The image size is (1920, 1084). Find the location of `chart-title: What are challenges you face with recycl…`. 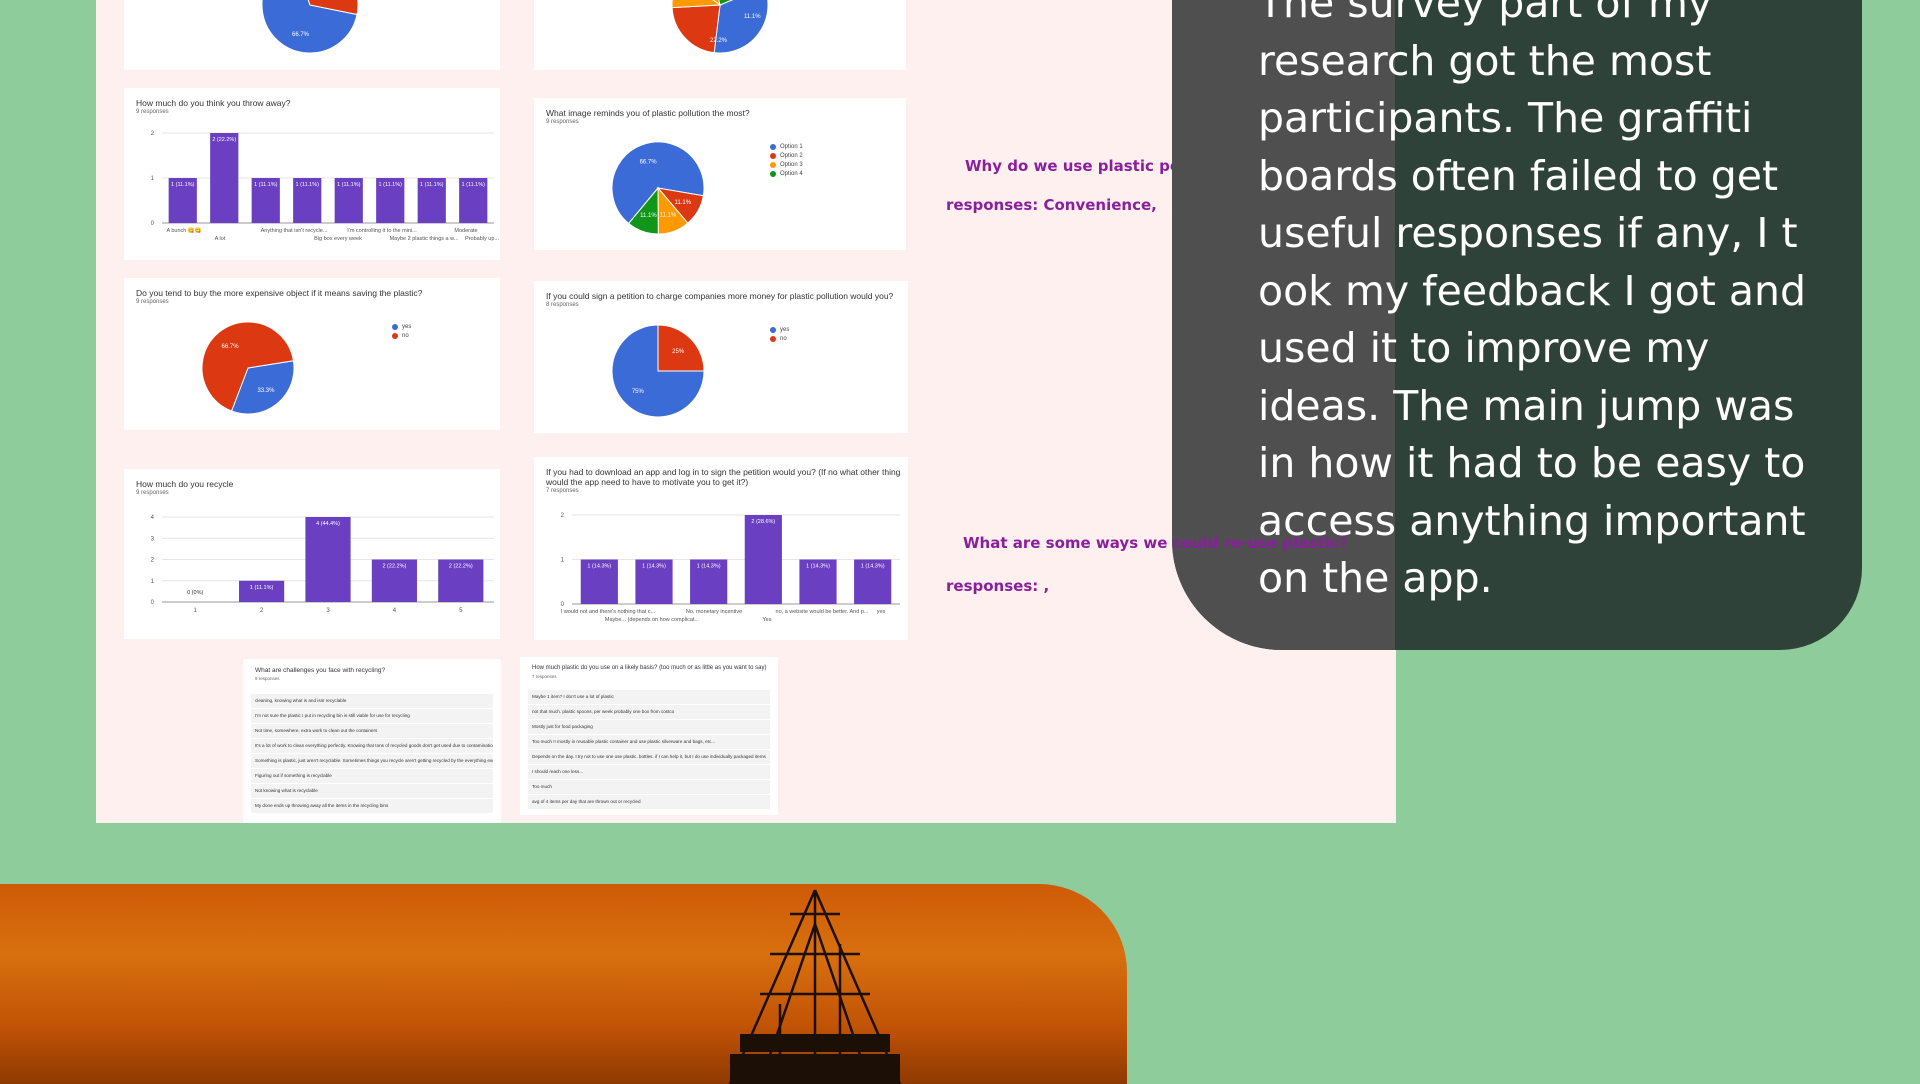

chart-title: What are challenges you face with recycl… is located at coordinates (320, 670).